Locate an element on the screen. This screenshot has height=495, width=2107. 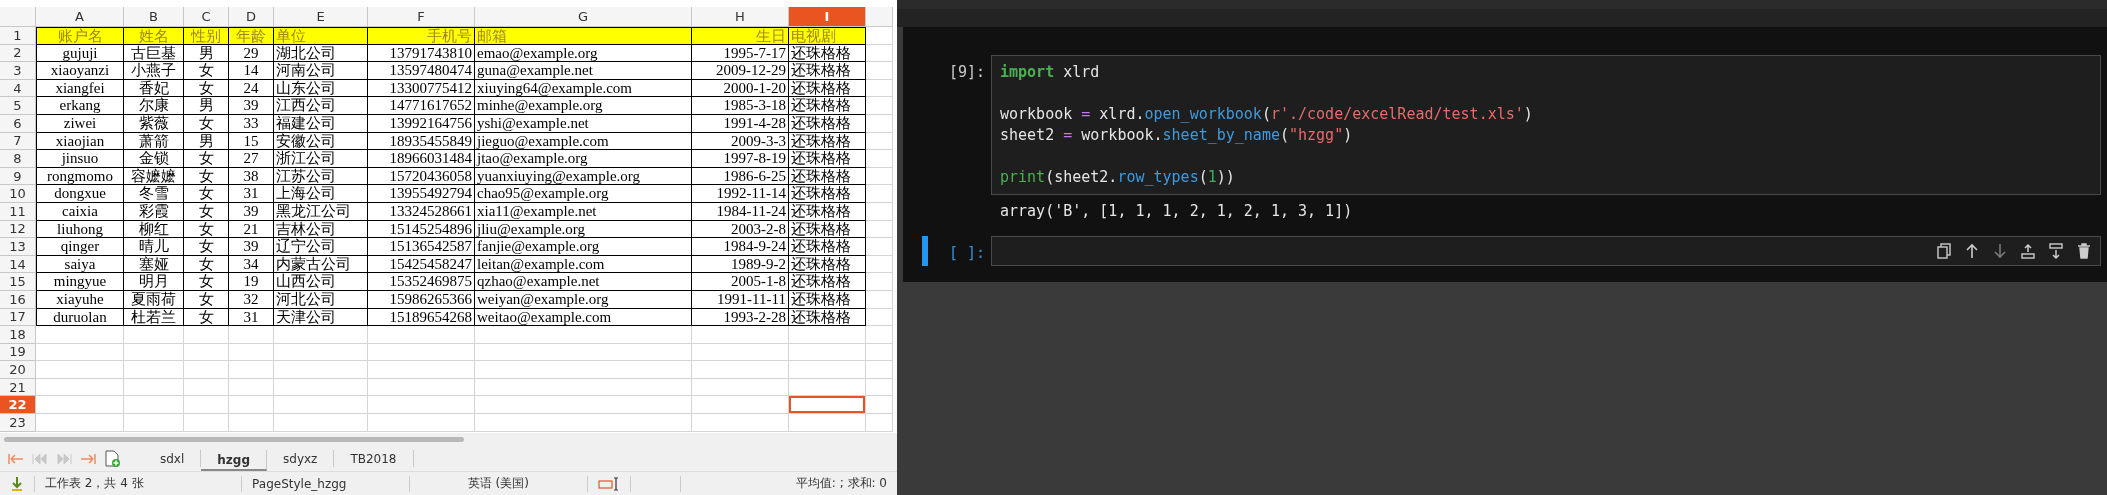
add-sheet-icon is located at coordinates (112, 458).